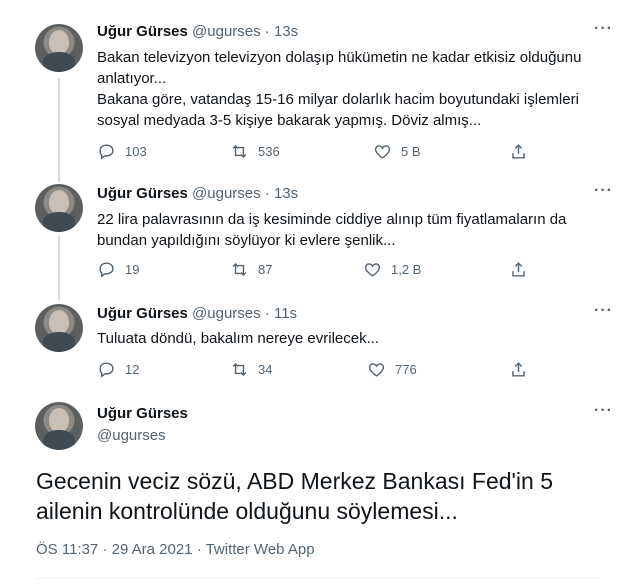 This screenshot has height=585, width=635. Describe the element at coordinates (260, 549) in the screenshot. I see `tweet-source: Twitter Web App` at that location.